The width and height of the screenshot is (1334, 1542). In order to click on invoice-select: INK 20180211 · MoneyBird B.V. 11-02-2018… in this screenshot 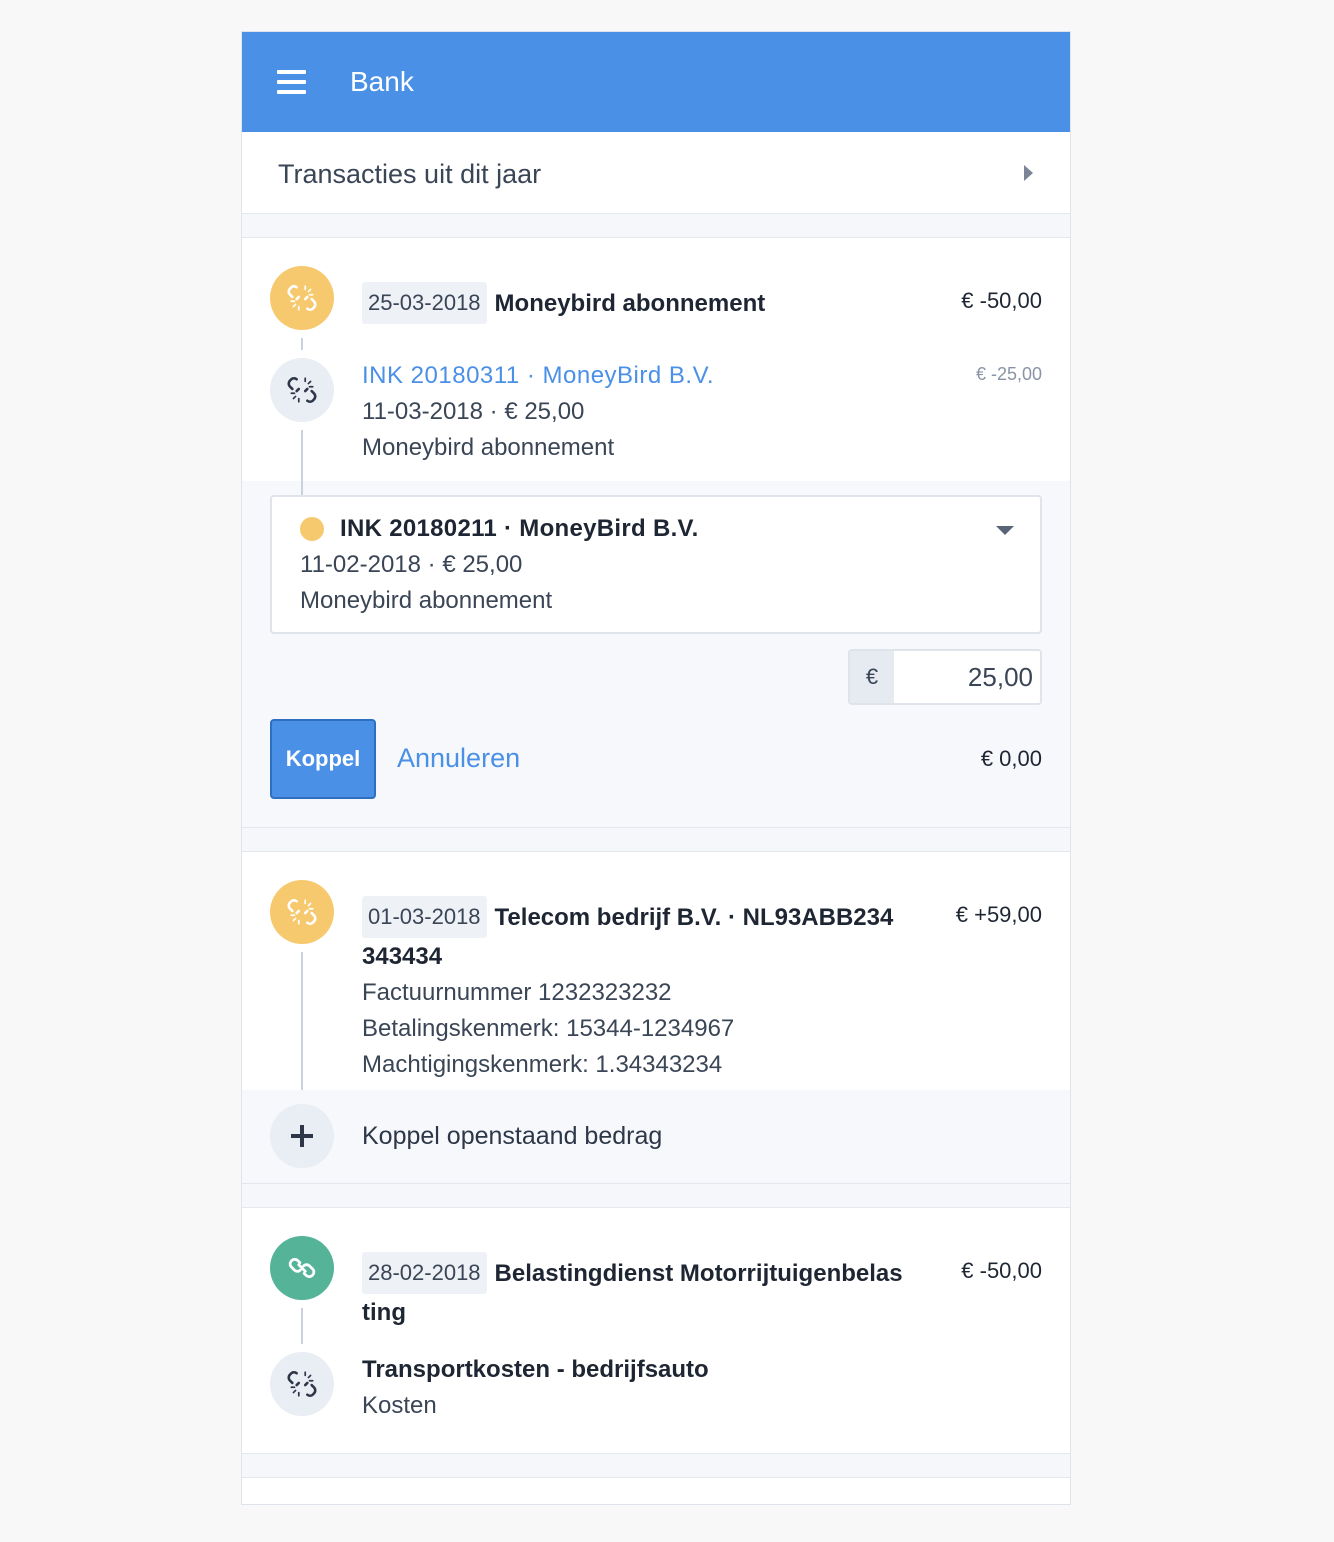, I will do `click(656, 564)`.